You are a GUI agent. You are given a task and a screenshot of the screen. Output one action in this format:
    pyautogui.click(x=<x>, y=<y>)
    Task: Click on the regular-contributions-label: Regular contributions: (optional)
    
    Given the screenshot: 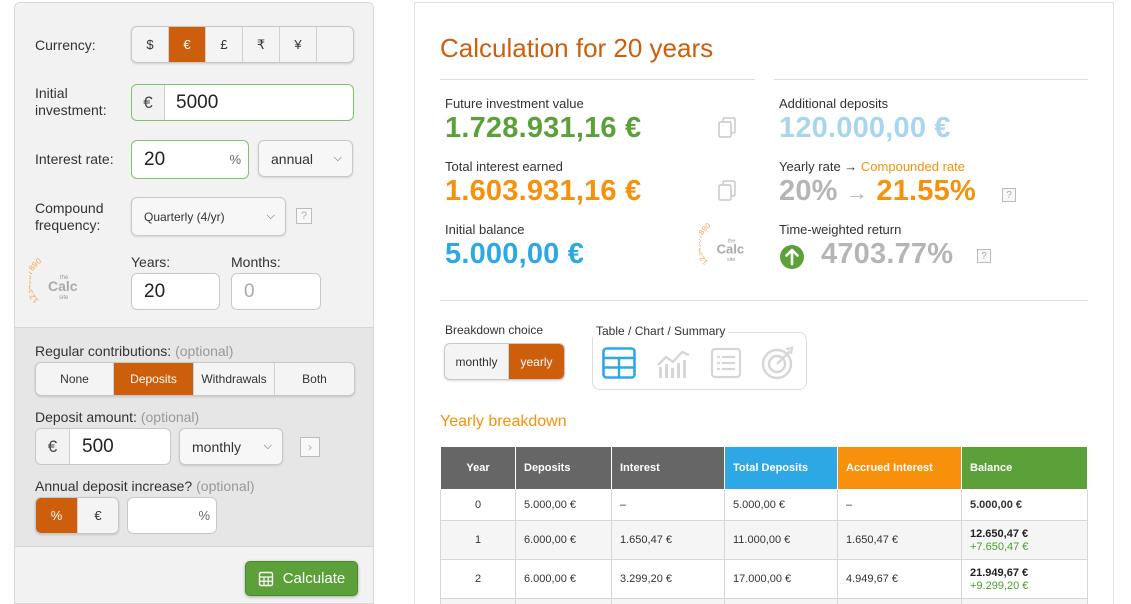 What is the action you would take?
    pyautogui.click(x=134, y=351)
    